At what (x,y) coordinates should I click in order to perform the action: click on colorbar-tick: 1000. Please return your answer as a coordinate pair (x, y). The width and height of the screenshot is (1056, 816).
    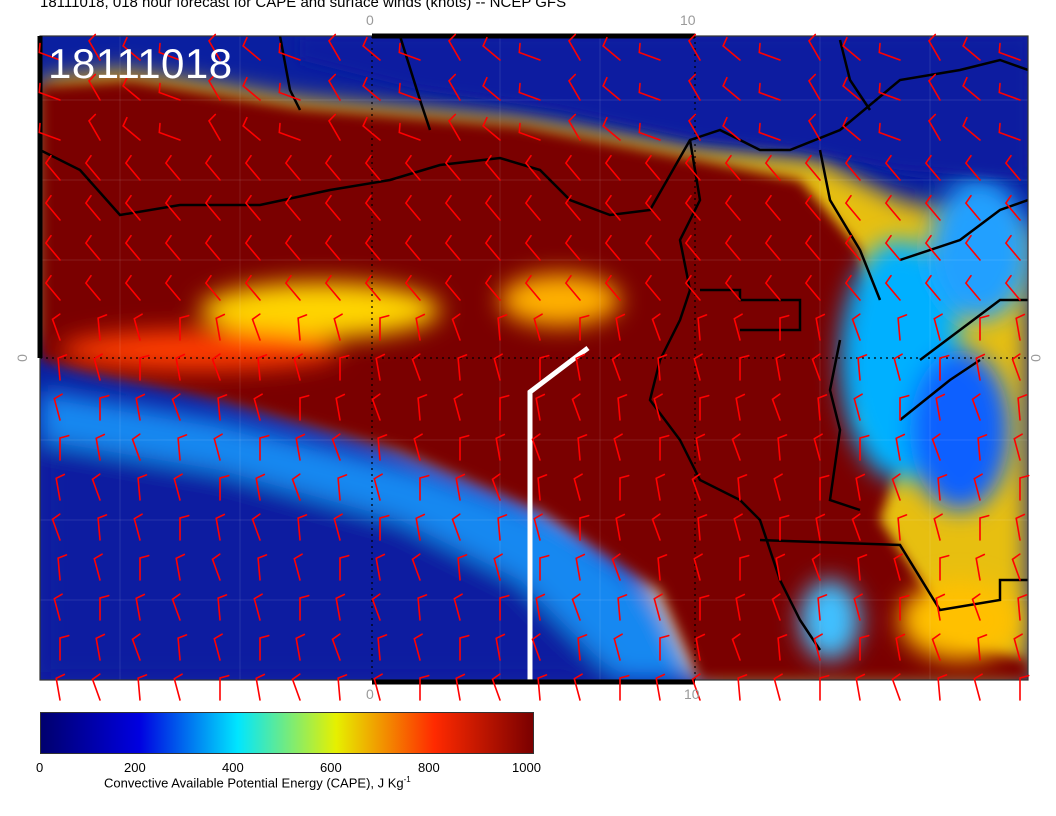
    Looking at the image, I should click on (526, 767).